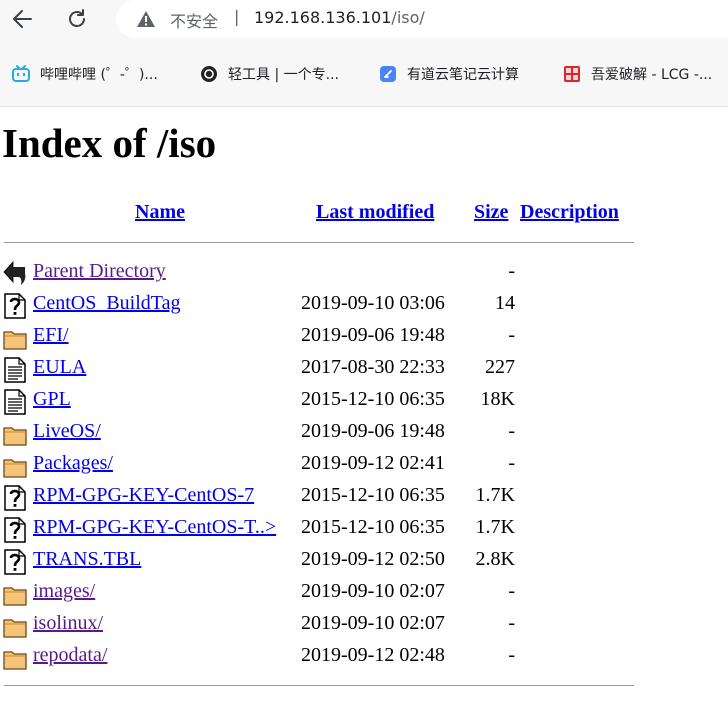 Image resolution: width=728 pixels, height=726 pixels. Describe the element at coordinates (15, 273) in the screenshot. I see `back-arrow-icon` at that location.